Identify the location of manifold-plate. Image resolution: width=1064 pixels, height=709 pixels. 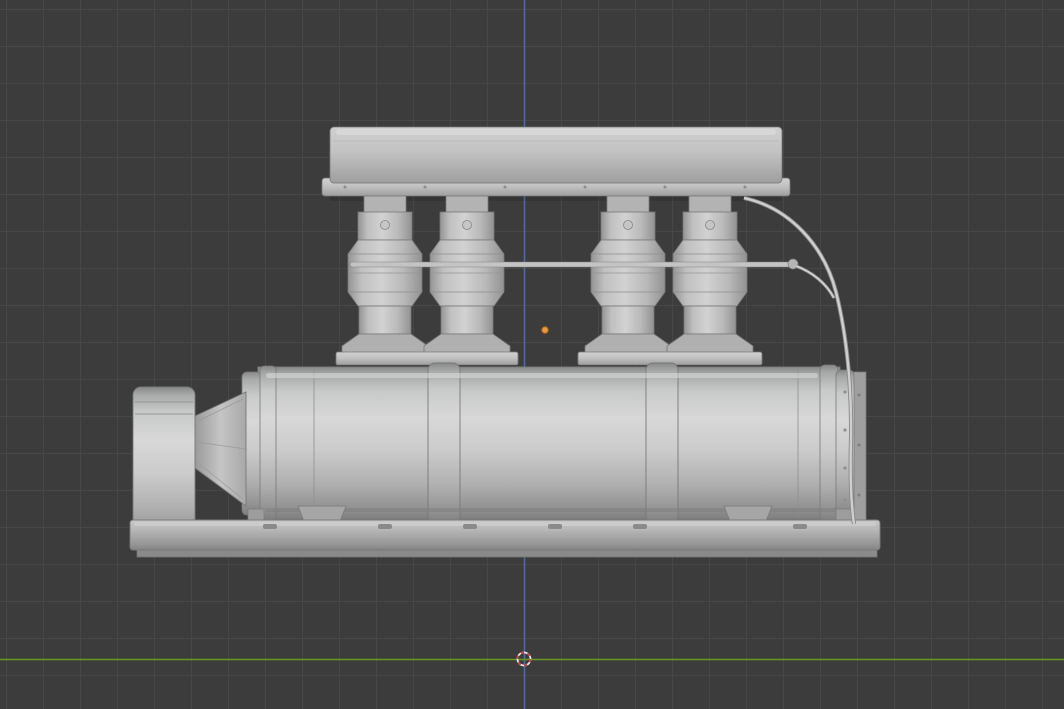
(549, 359).